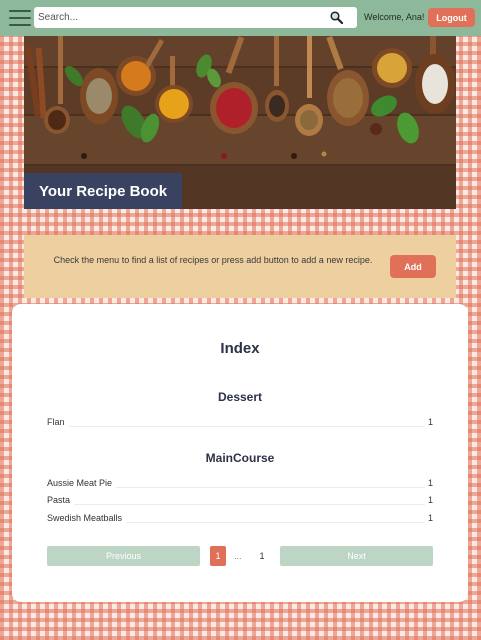  What do you see at coordinates (356, 556) in the screenshot?
I see `next-page-button: Next` at bounding box center [356, 556].